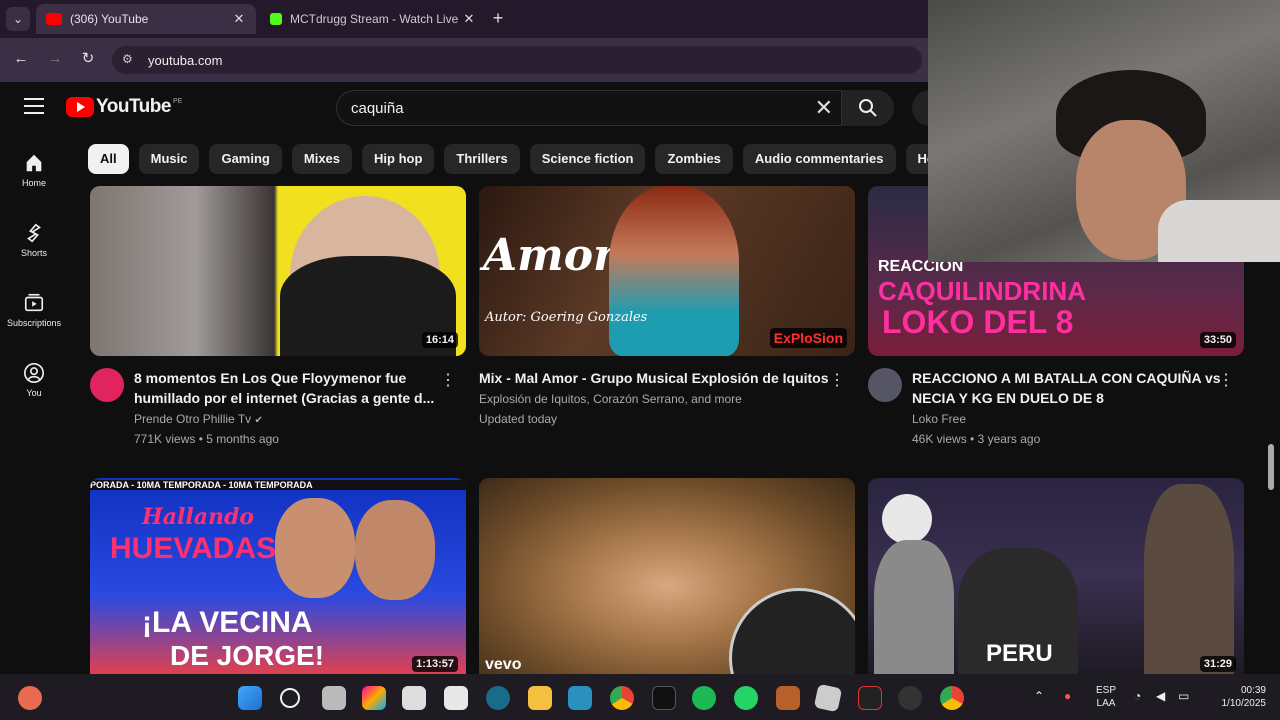 This screenshot has width=1280, height=720. I want to click on video-duration: 33:50, so click(1217, 340).